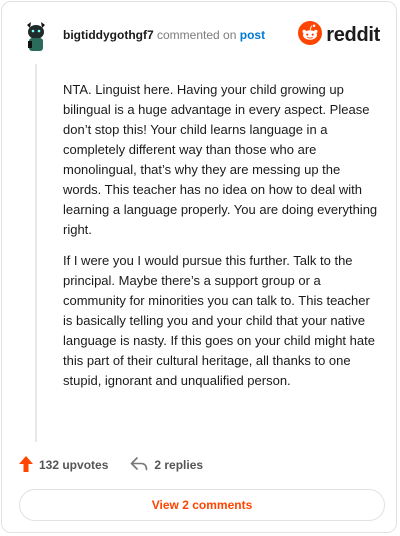 Image resolution: width=400 pixels, height=536 pixels. I want to click on reply-arrow-icon, so click(142, 465).